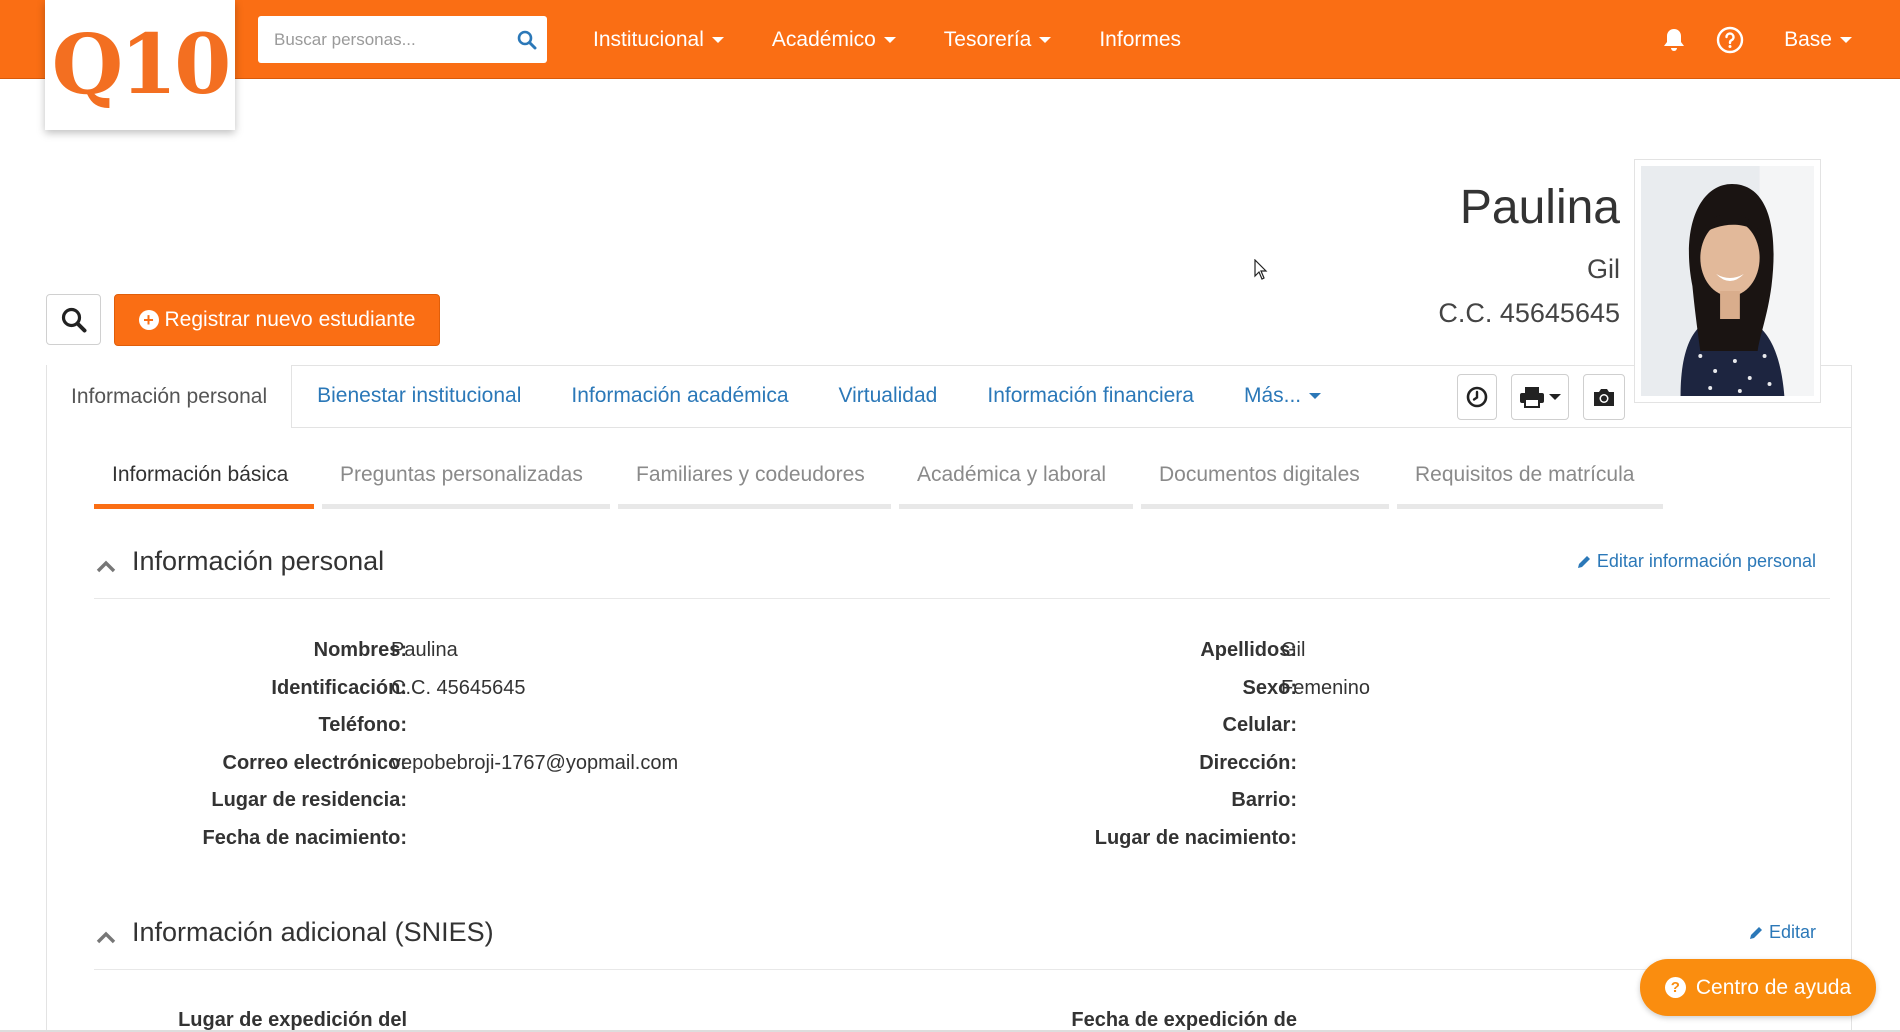 This screenshot has width=1900, height=1032. What do you see at coordinates (1539, 207) in the screenshot?
I see `profile-first-name: Paulina` at bounding box center [1539, 207].